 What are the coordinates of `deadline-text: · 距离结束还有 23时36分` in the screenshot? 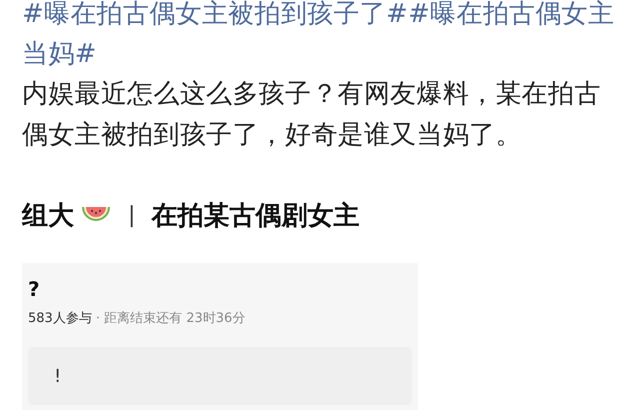 It's located at (171, 318).